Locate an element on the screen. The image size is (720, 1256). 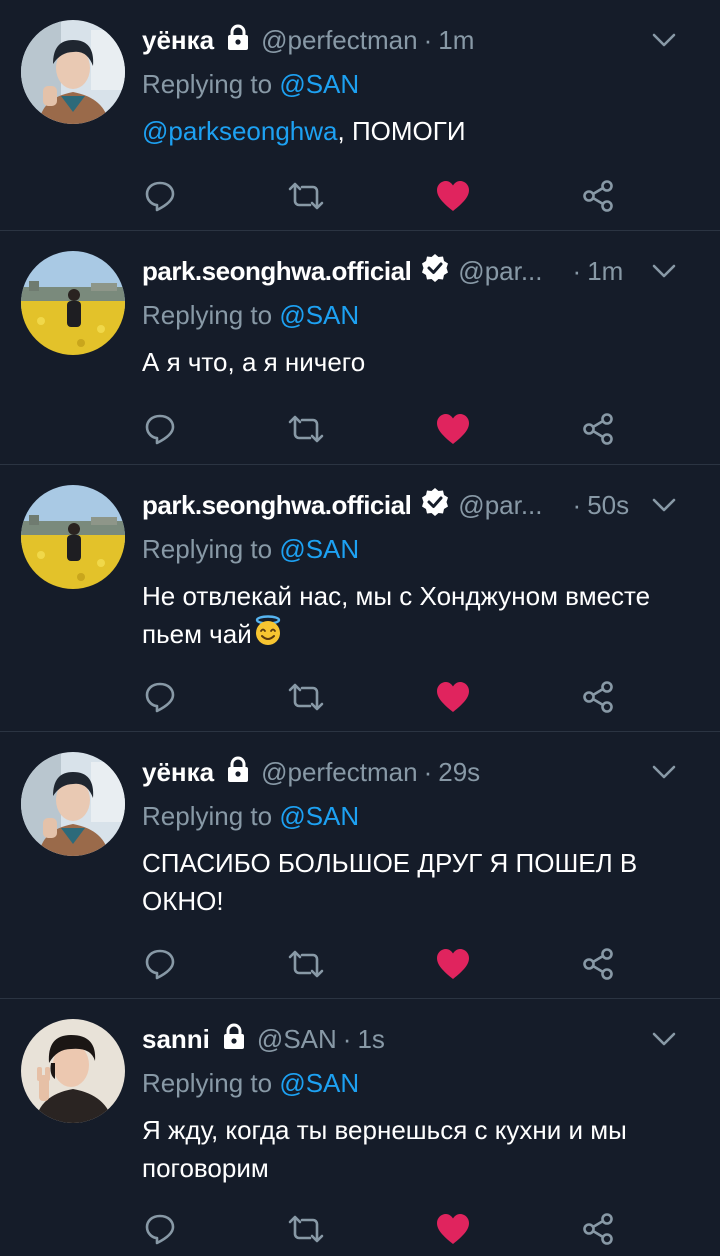
tweet-header: sanni @SAN · 1s is located at coordinates (421, 1039).